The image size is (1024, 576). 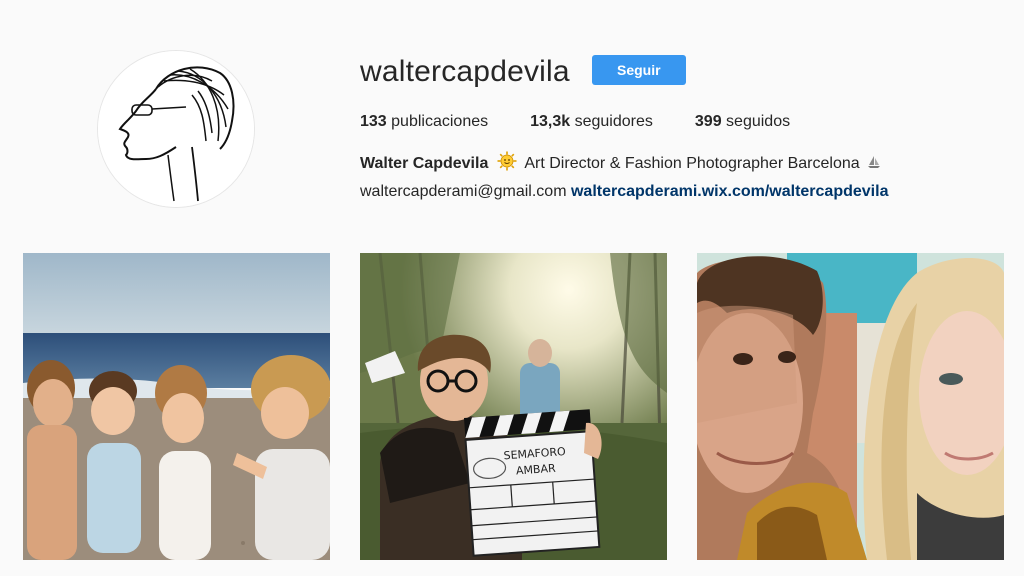 I want to click on following-stat: 399 seguidos, so click(x=742, y=122).